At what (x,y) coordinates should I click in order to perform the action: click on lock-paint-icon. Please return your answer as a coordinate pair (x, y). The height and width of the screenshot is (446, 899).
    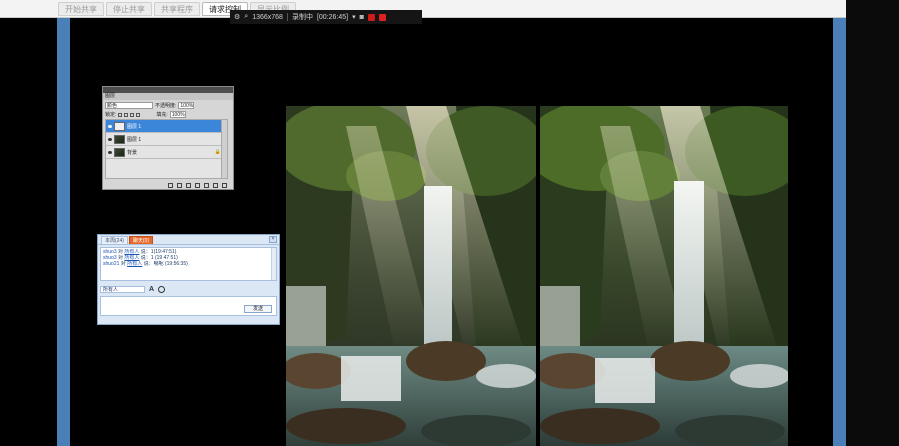
    Looking at the image, I should click on (126, 114).